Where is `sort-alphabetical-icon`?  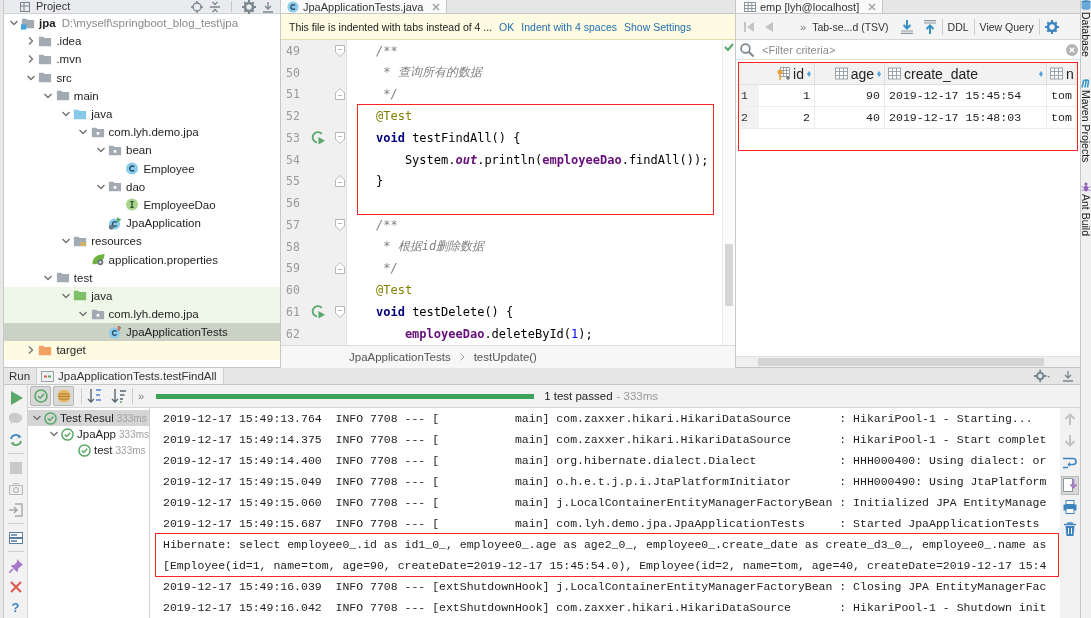
sort-alphabetical-icon is located at coordinates (95, 396).